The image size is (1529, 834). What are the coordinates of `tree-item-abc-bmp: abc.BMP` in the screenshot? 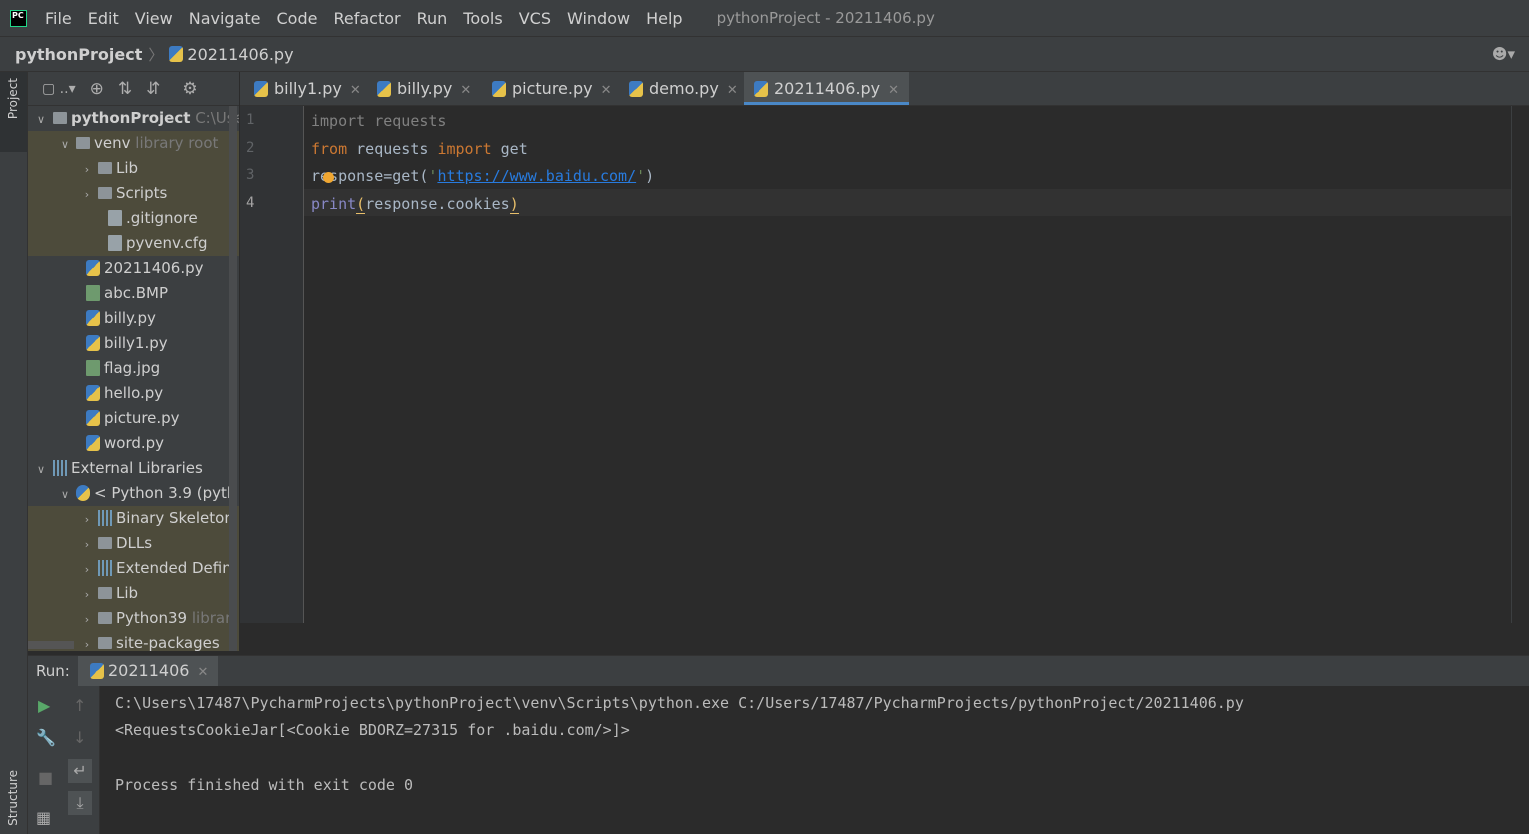 It's located at (133, 293).